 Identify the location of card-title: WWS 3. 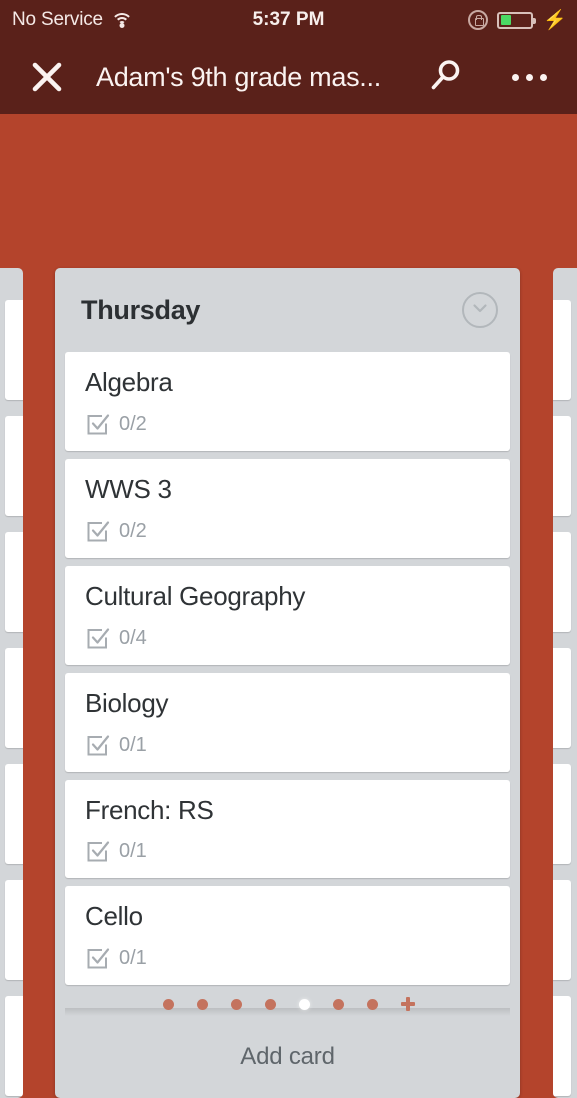
(128, 488).